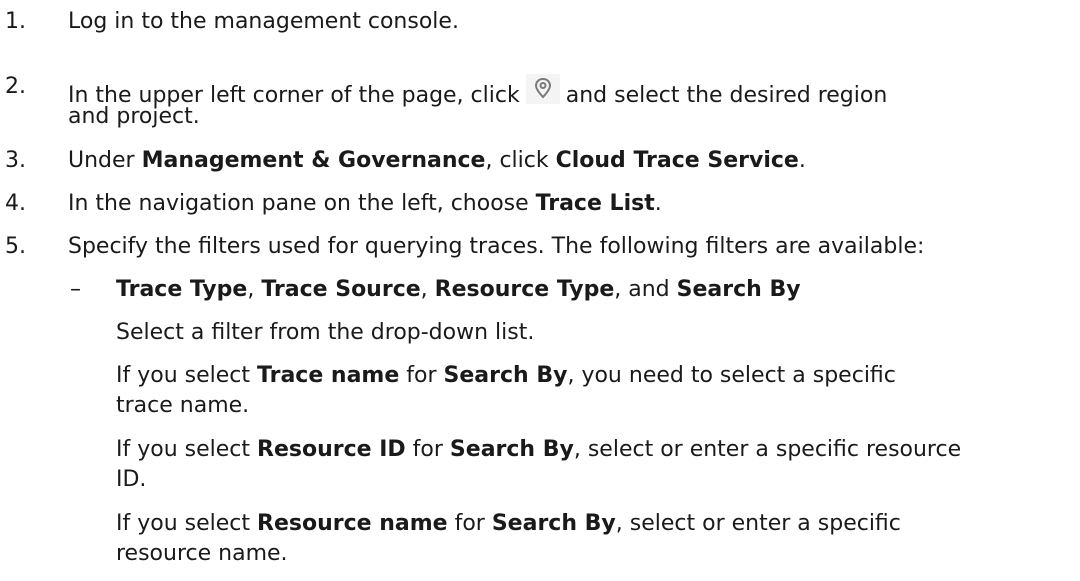 The image size is (1080, 581). I want to click on paragraph-resource-name-continued: resource name., so click(202, 553).